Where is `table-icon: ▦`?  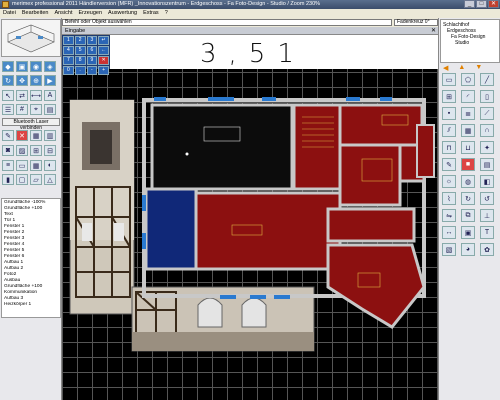 table-icon: ▦ is located at coordinates (468, 130).